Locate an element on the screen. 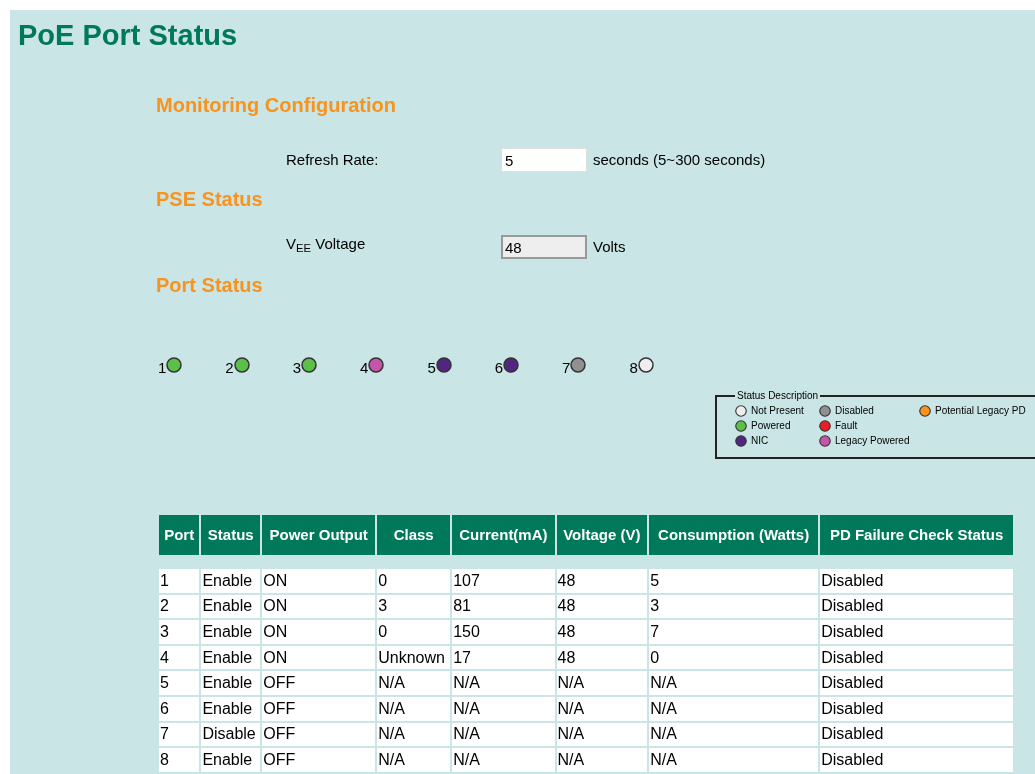 Image resolution: width=1035 pixels, height=774 pixels. section-heading: Monitoring Configuration is located at coordinates (276, 105).